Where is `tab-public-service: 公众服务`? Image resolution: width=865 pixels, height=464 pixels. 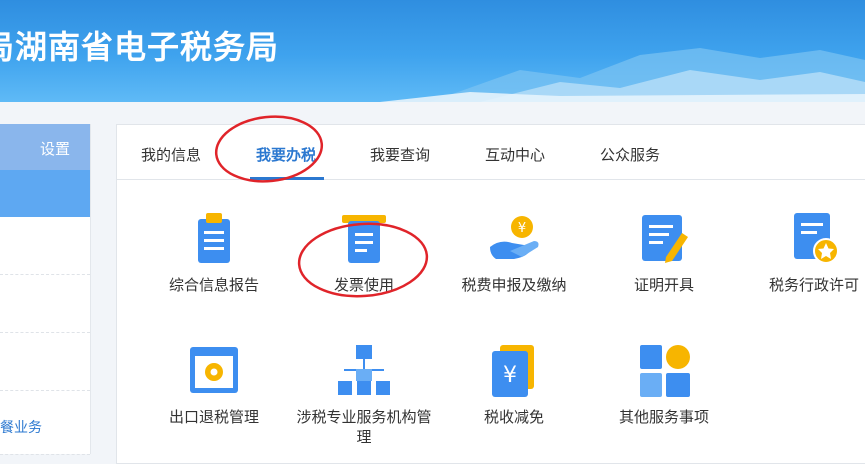 tab-public-service: 公众服务 is located at coordinates (630, 154).